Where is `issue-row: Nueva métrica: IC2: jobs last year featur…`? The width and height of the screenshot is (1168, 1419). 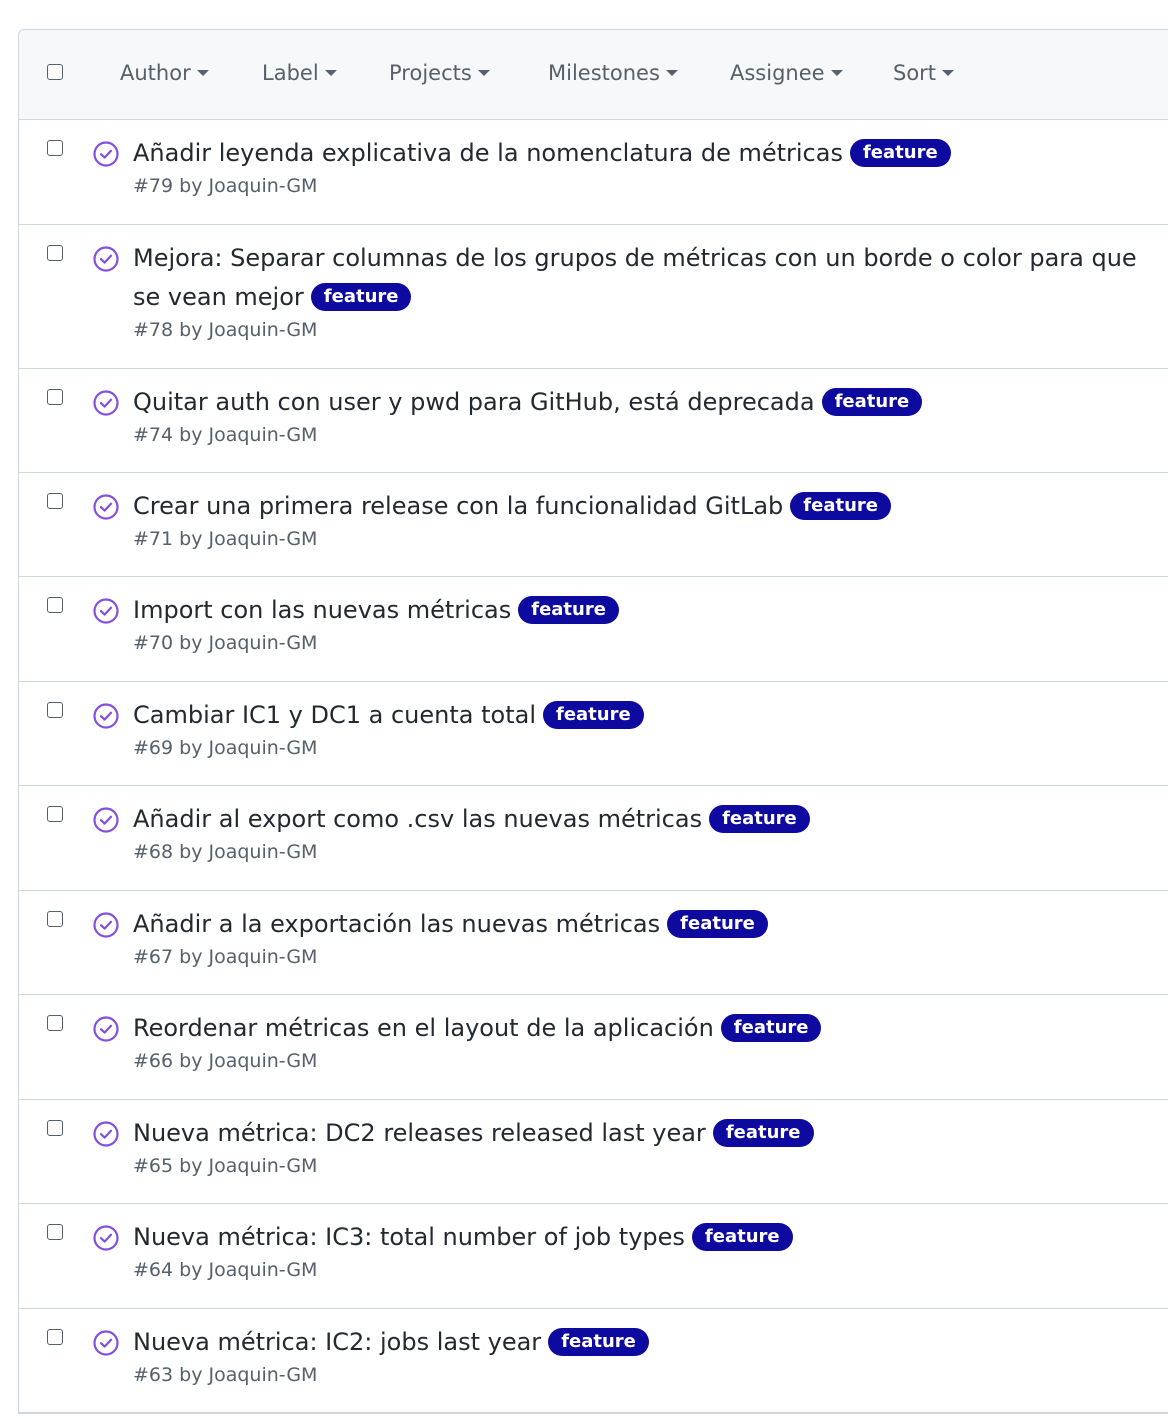 issue-row: Nueva métrica: IC2: jobs last year featur… is located at coordinates (593, 1361).